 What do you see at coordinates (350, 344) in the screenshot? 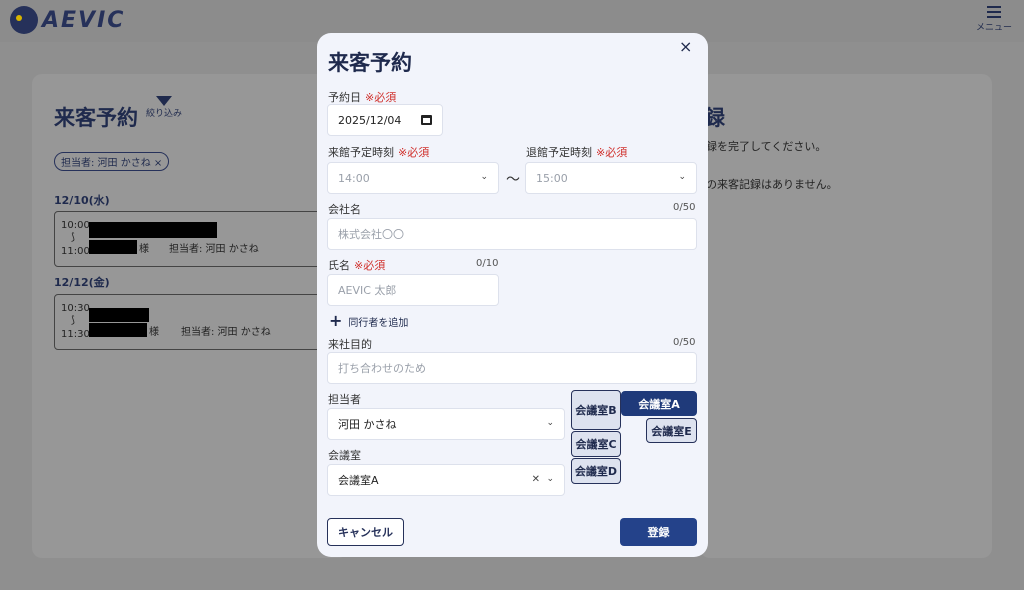
I see `purpose-label: 来社目的` at bounding box center [350, 344].